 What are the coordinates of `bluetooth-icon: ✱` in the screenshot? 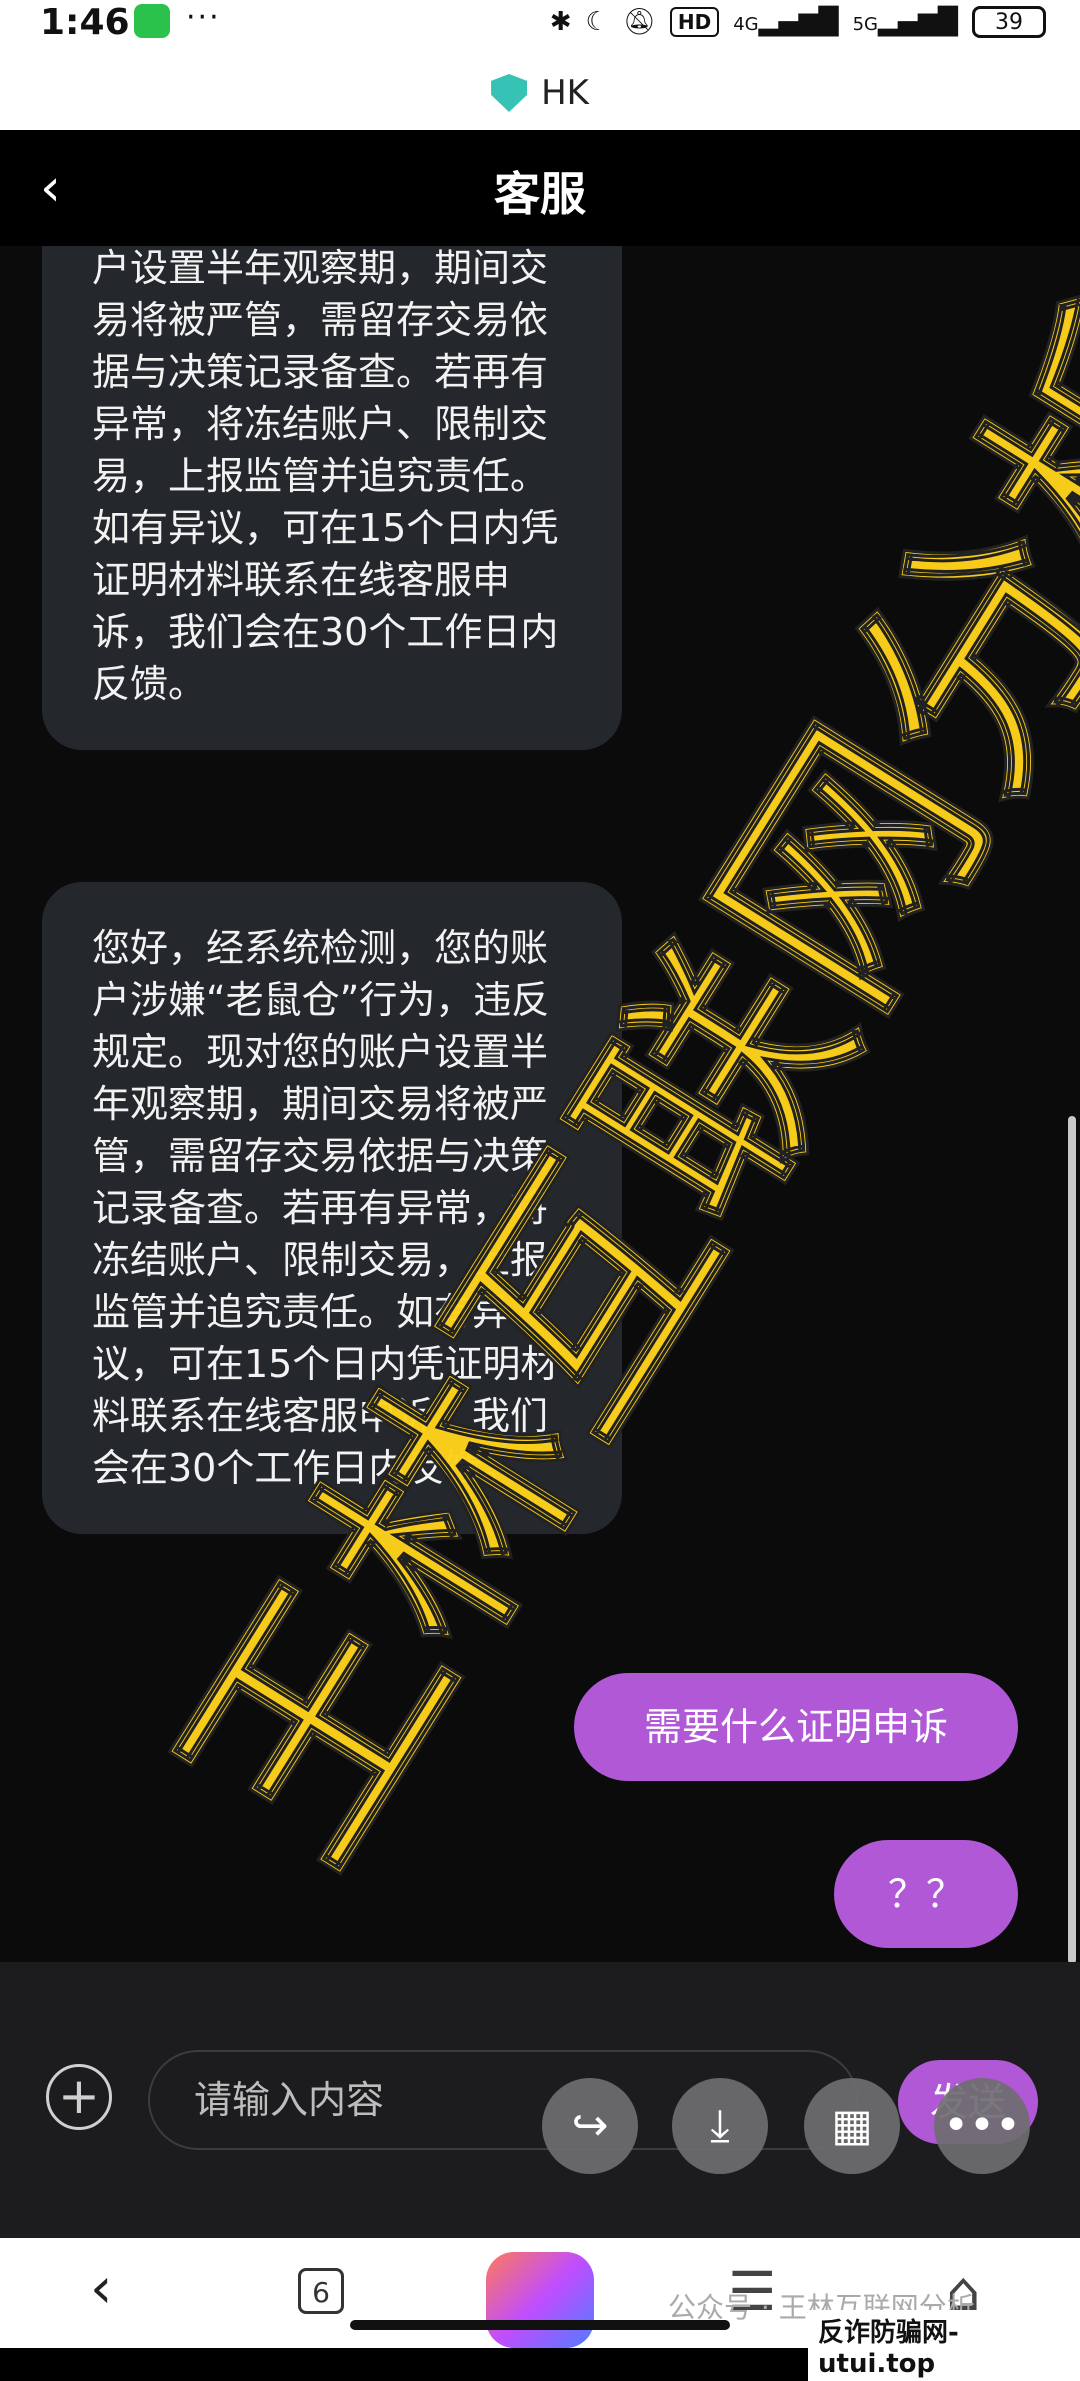 It's located at (560, 22).